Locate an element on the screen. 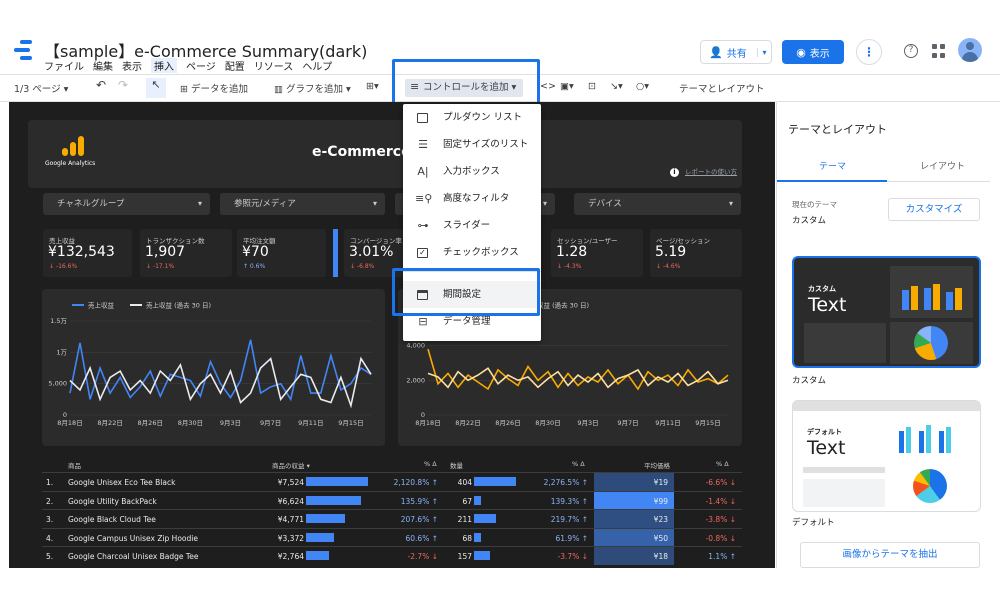 This screenshot has height=600, width=1000. x-tick-label: 8月26日 is located at coordinates (150, 423).